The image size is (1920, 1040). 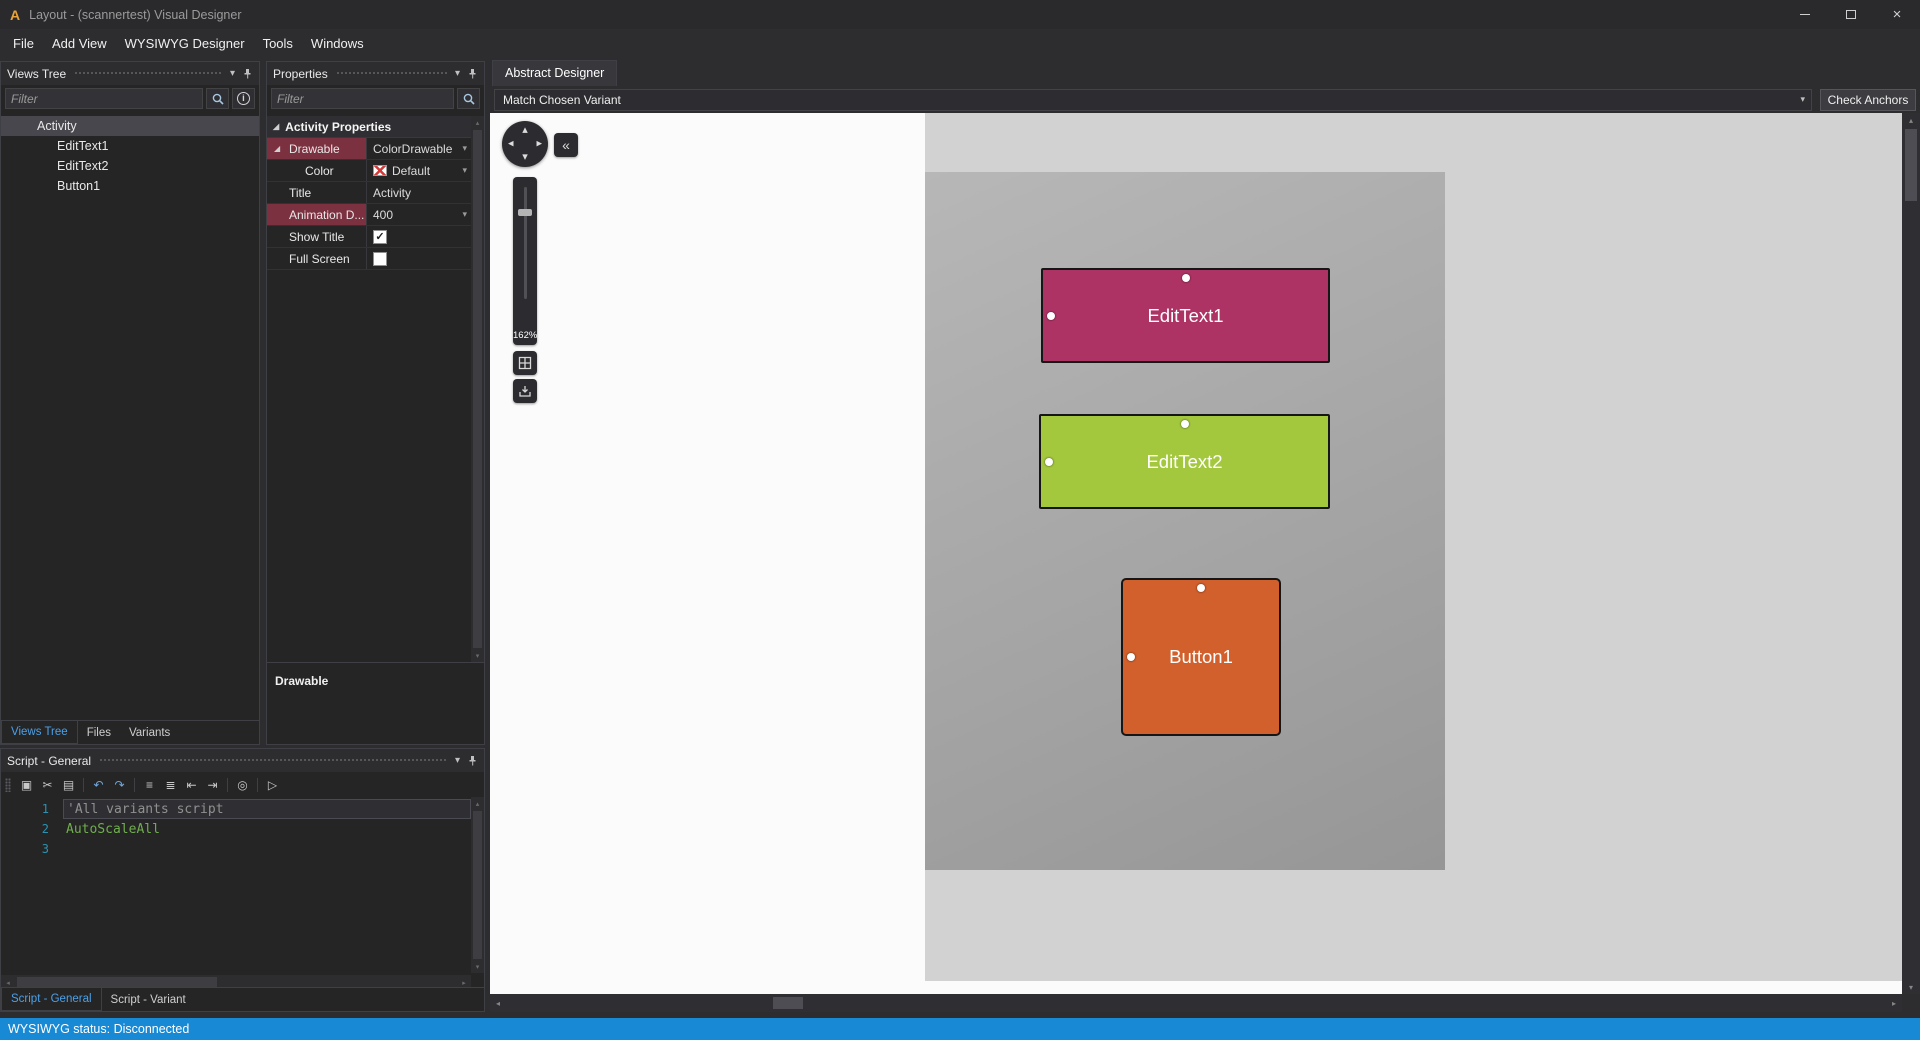 I want to click on scroll-left-icon: ◂, so click(x=498, y=1003).